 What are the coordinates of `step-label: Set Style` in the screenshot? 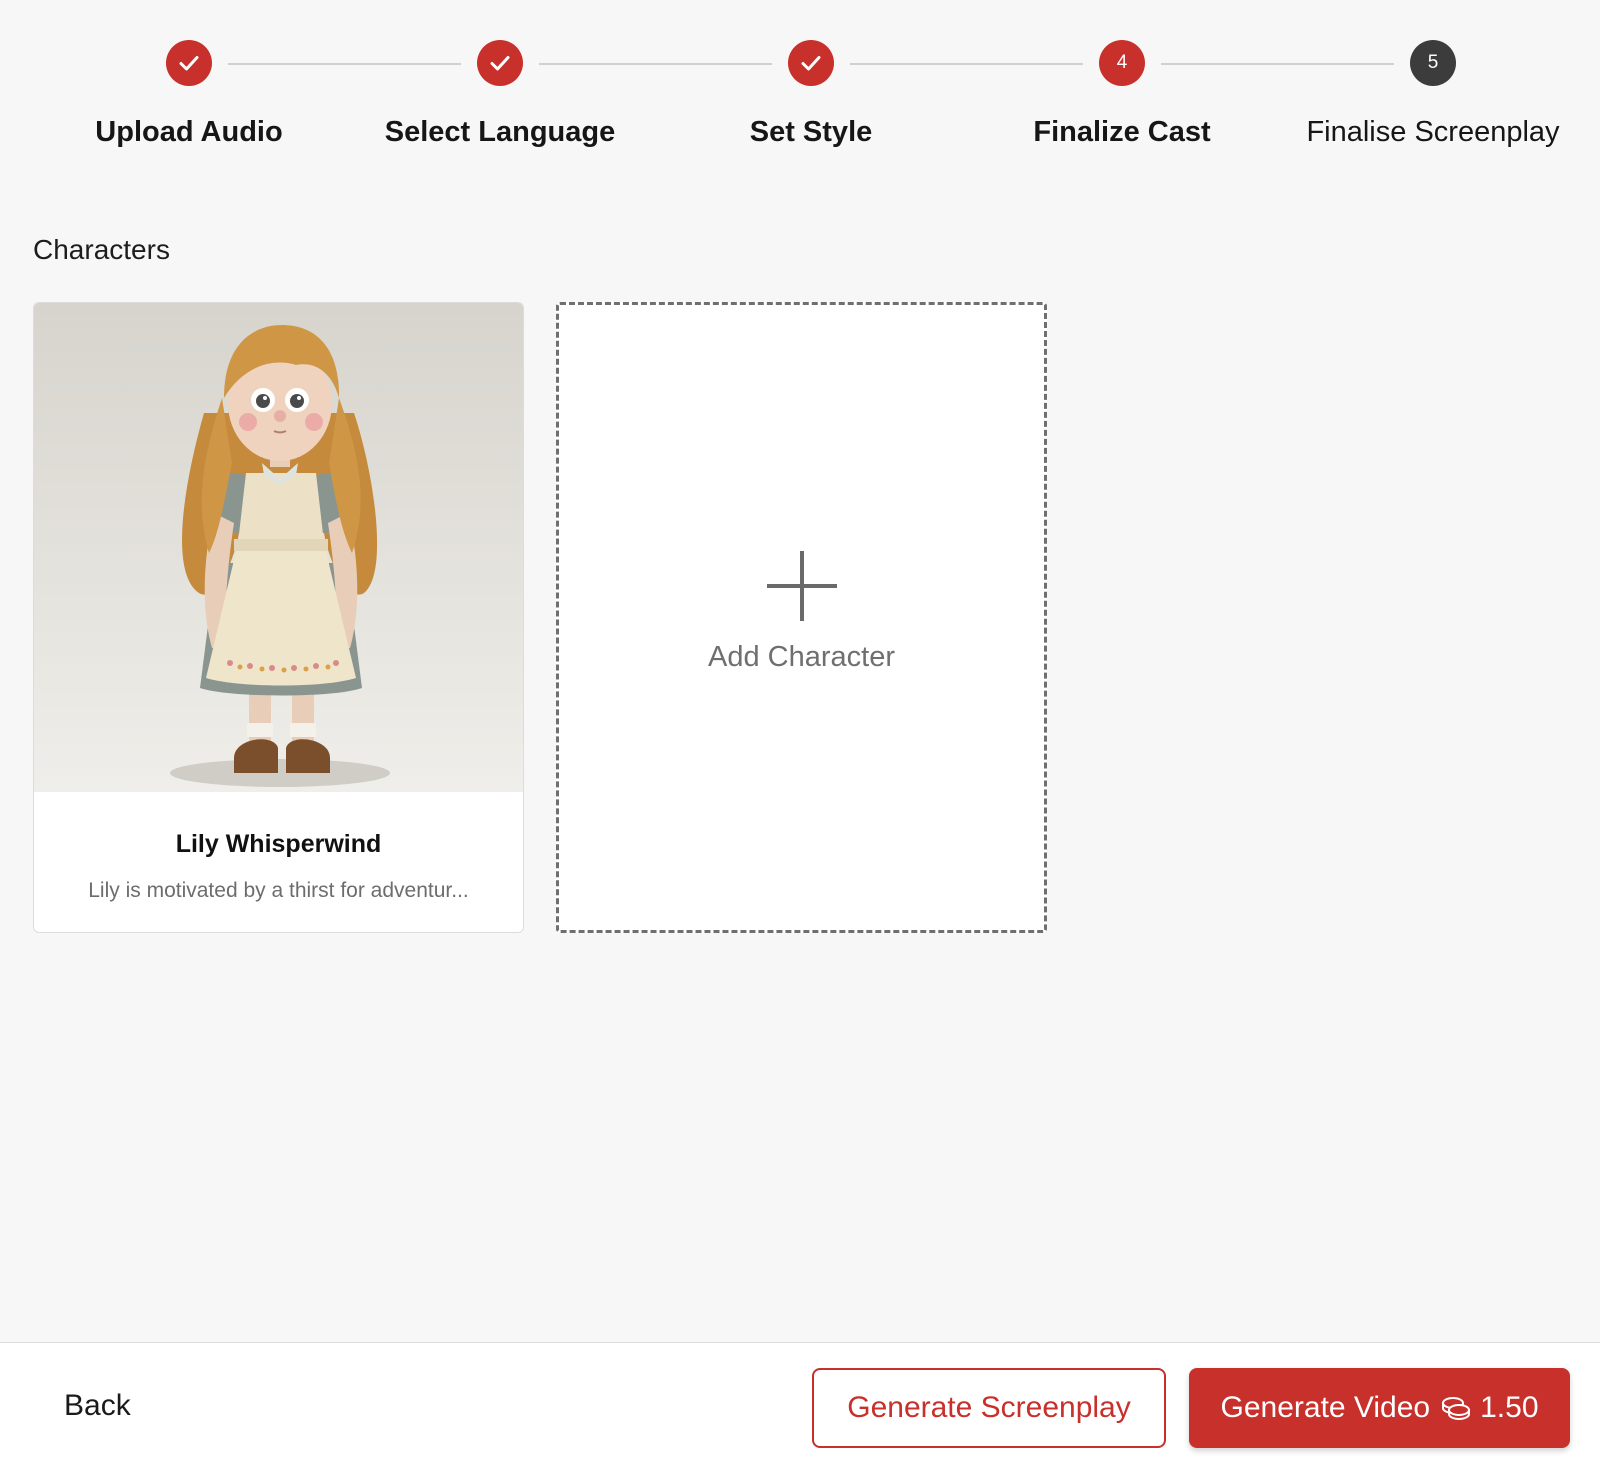 It's located at (811, 132).